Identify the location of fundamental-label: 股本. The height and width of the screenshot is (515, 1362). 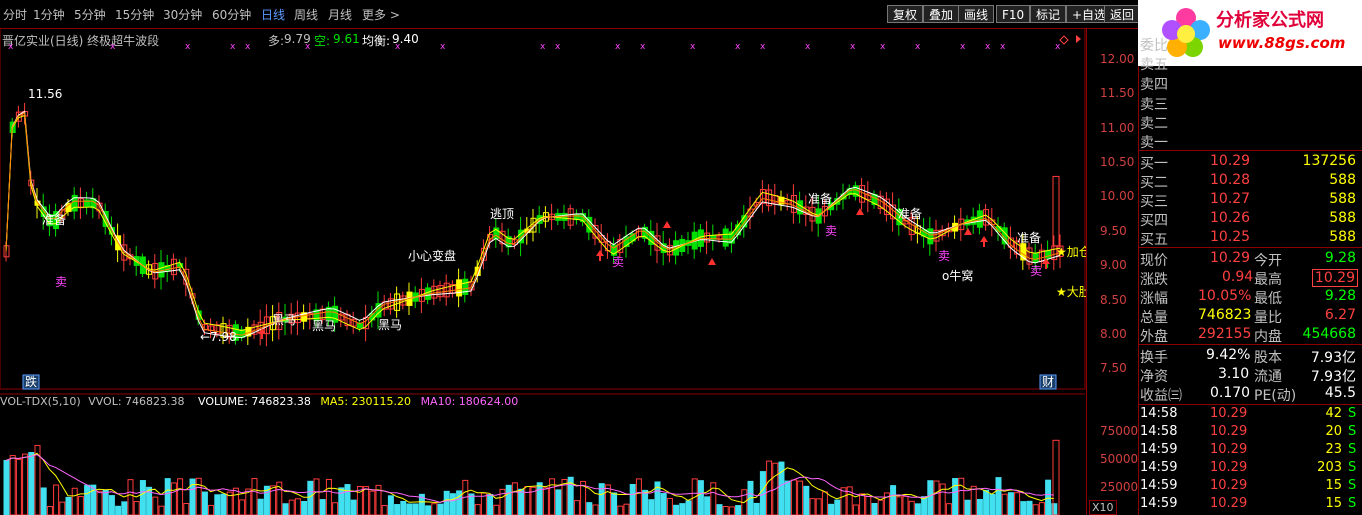
(1268, 358).